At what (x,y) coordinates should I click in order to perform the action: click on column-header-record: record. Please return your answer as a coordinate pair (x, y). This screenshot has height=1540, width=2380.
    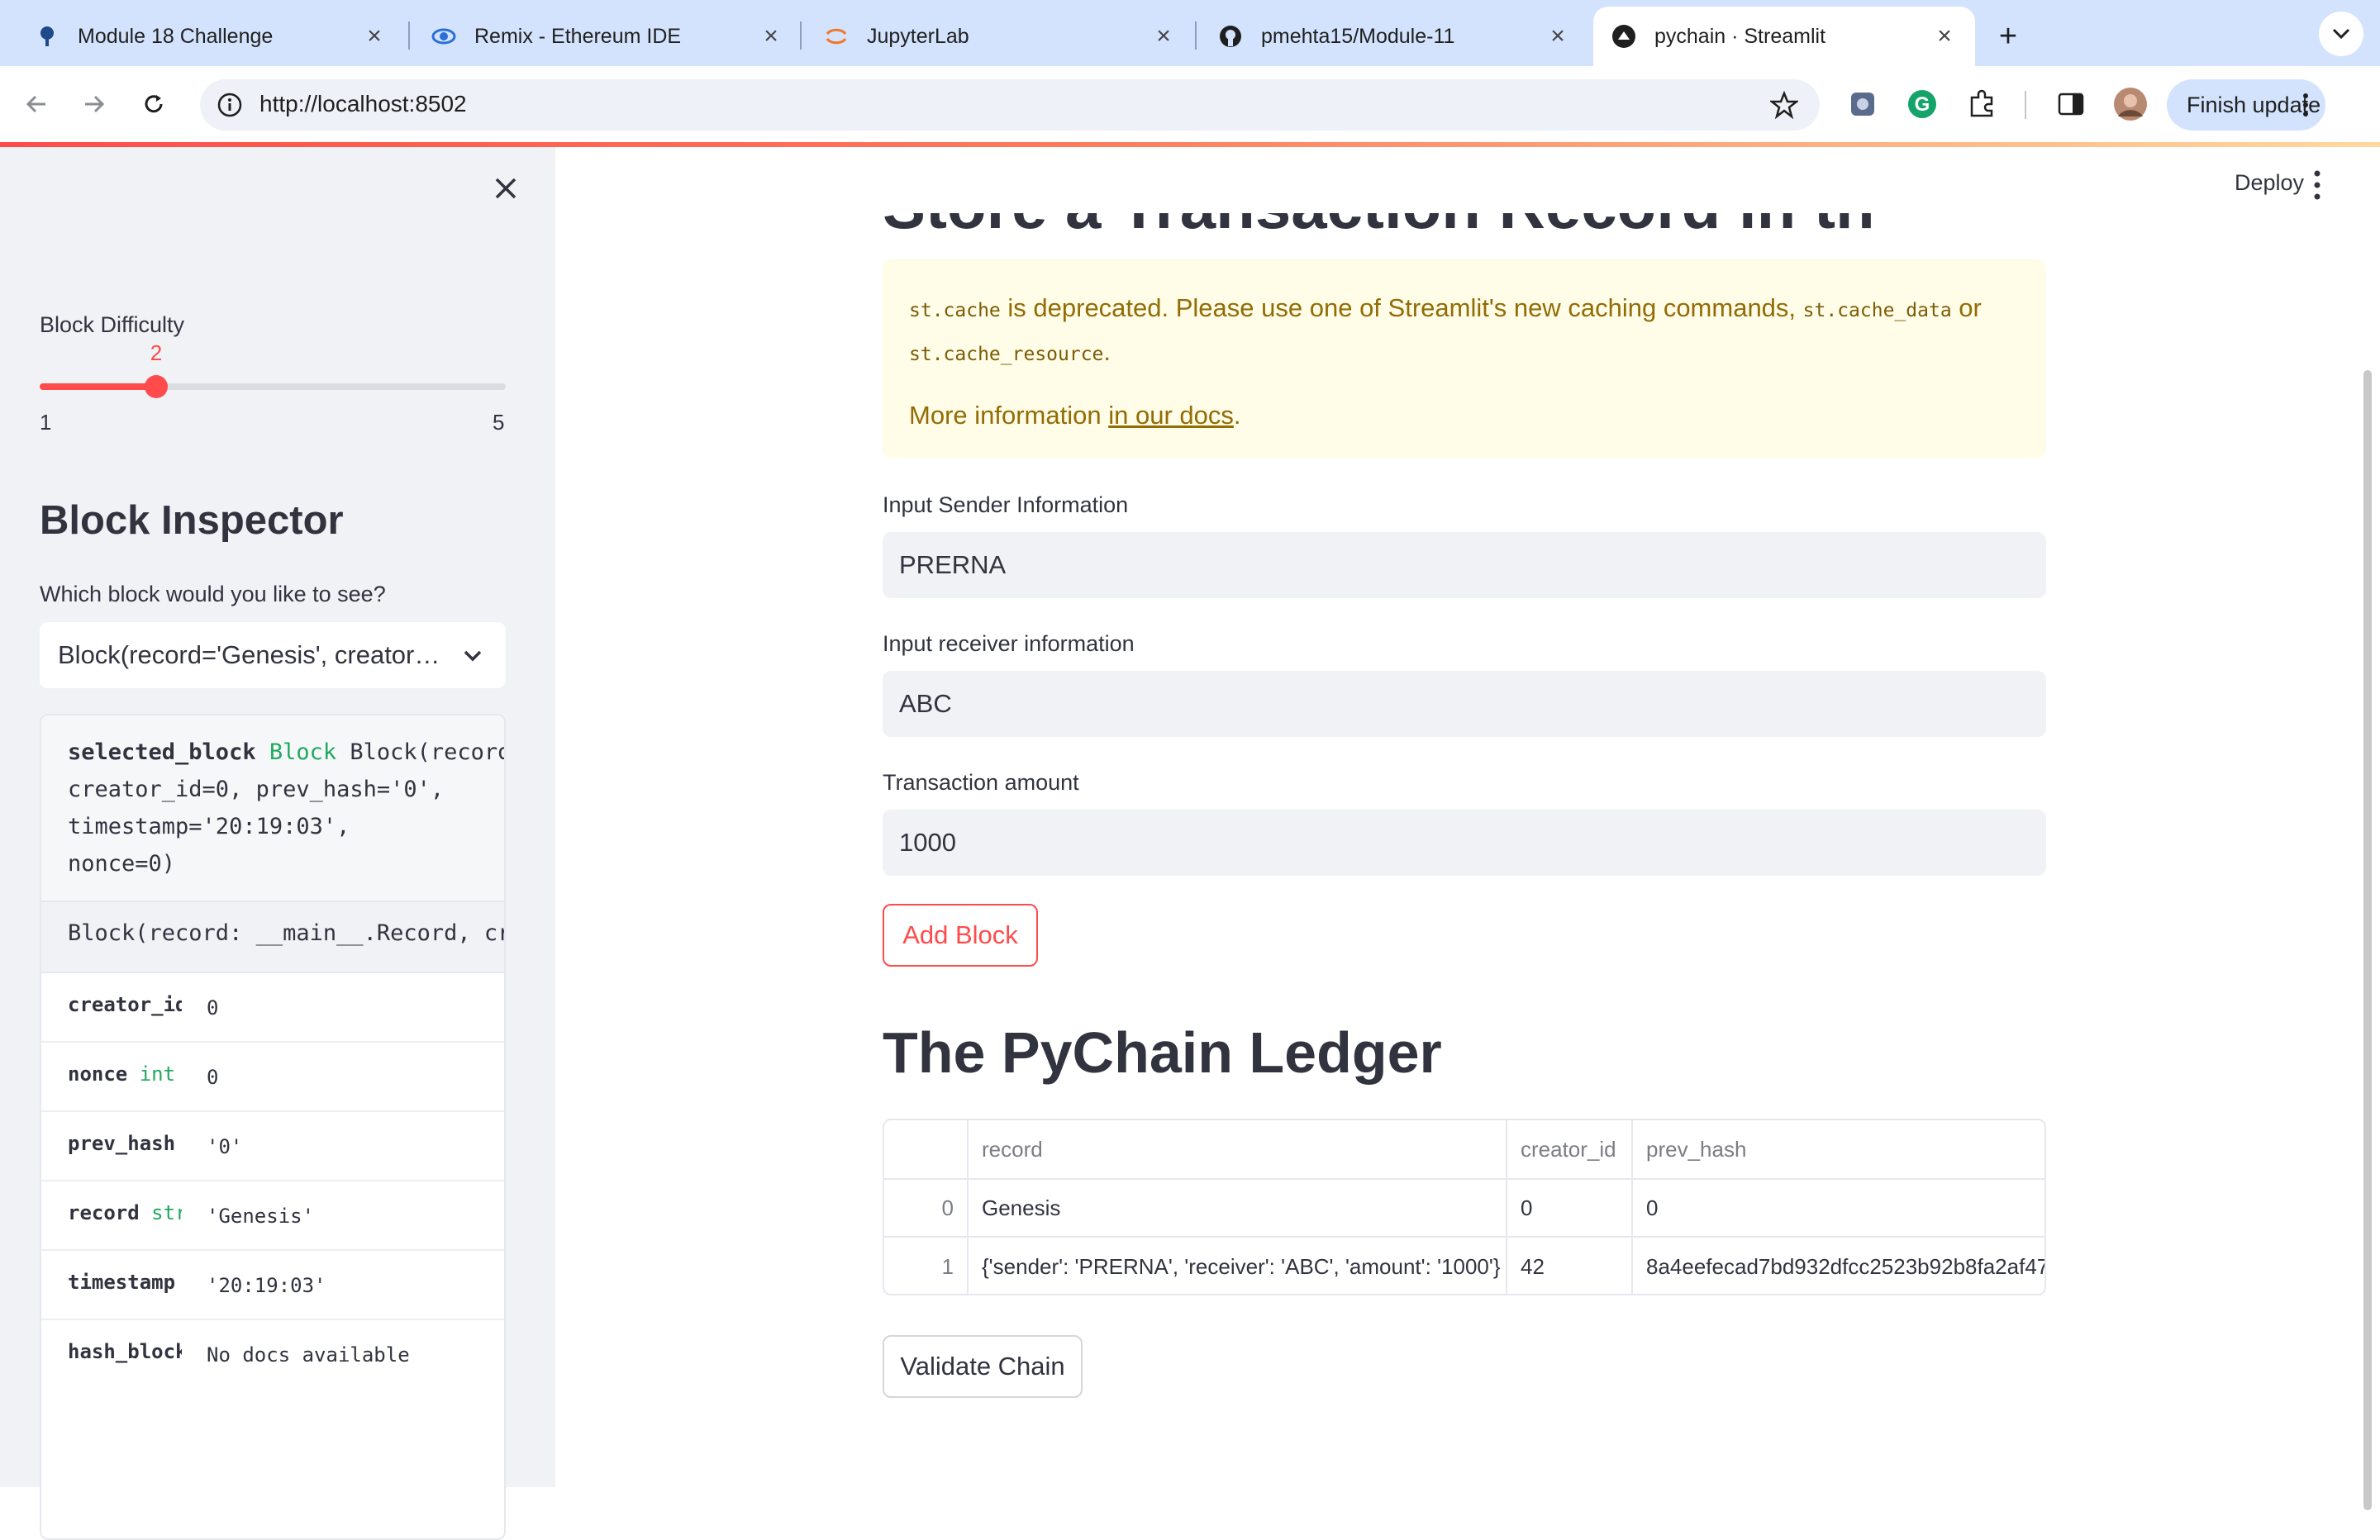
    Looking at the image, I should click on (1238, 1149).